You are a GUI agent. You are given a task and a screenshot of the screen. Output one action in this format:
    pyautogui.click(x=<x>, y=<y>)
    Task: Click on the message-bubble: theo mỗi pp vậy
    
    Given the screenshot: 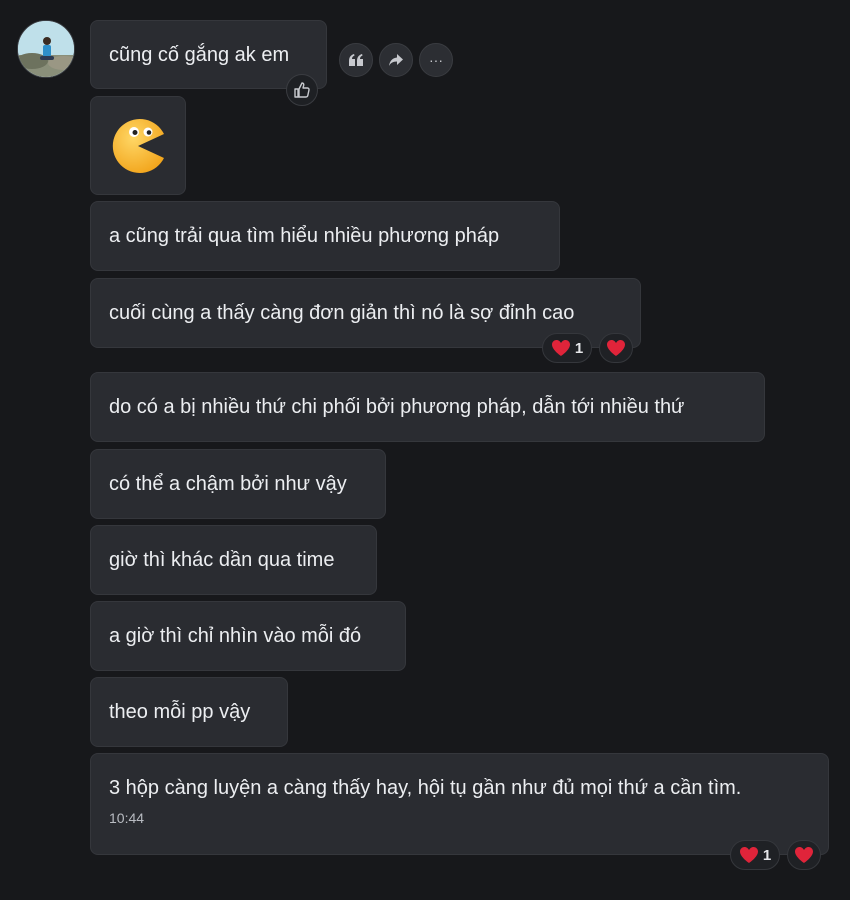 What is the action you would take?
    pyautogui.click(x=189, y=712)
    